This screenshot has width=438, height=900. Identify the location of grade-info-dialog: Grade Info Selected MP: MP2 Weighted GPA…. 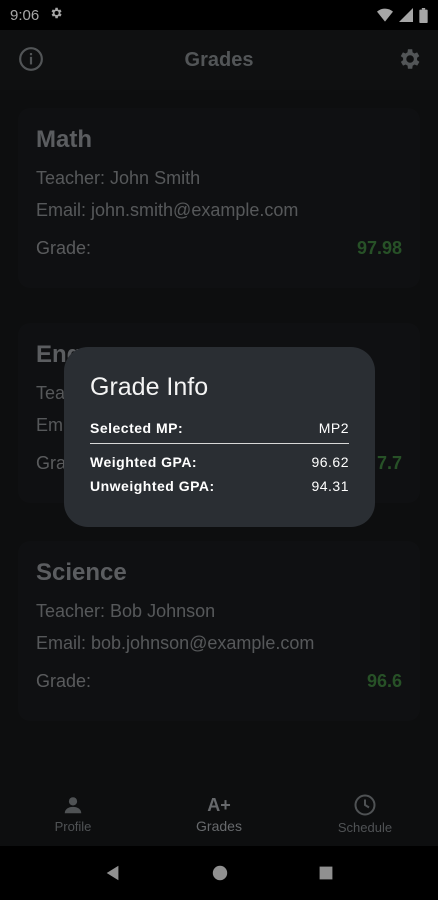
(219, 437).